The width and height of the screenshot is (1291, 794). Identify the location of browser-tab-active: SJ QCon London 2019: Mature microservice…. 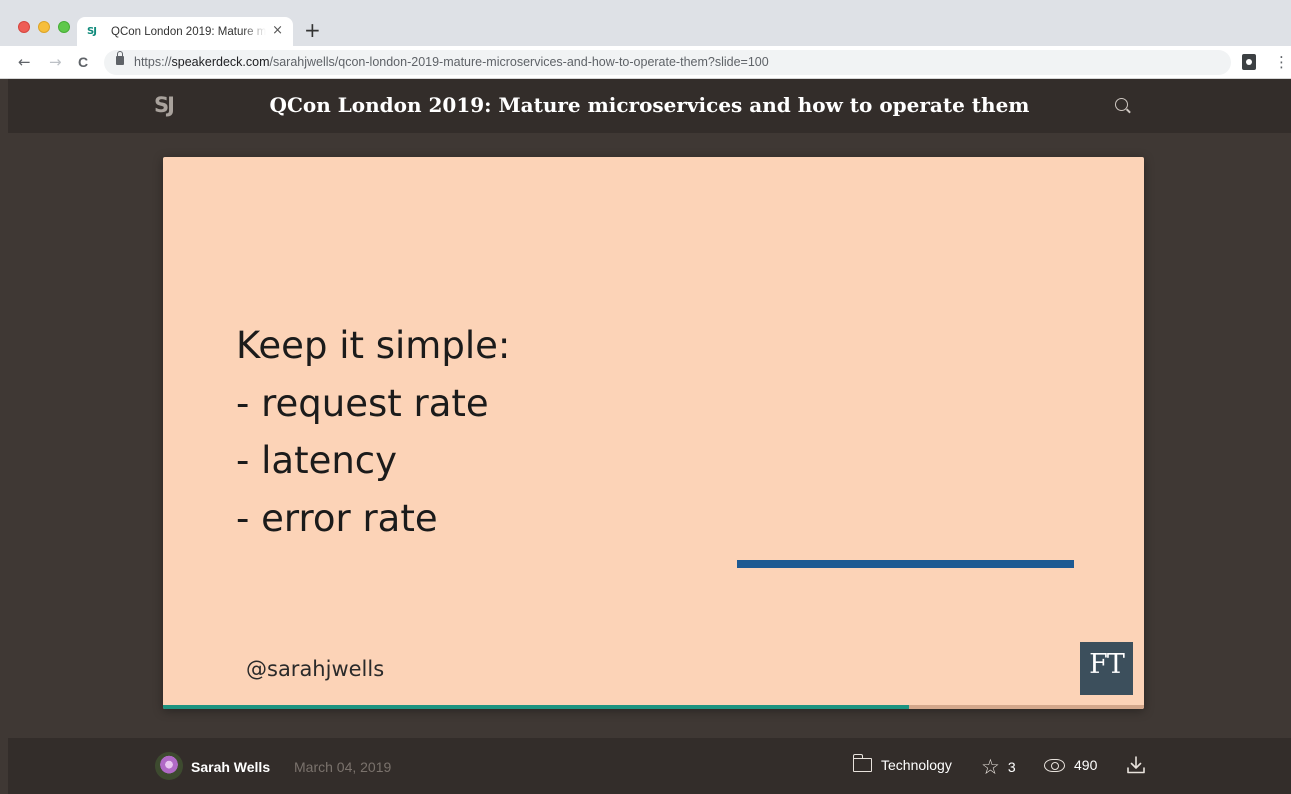
(185, 31).